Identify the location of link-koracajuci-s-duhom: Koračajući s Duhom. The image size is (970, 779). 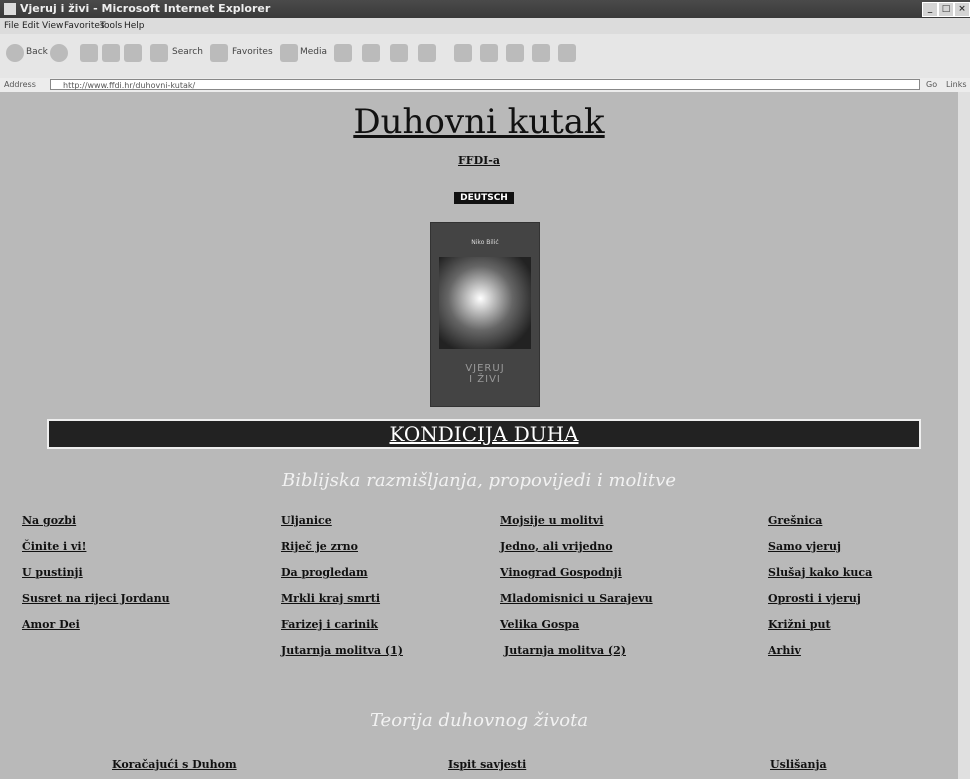
(174, 764).